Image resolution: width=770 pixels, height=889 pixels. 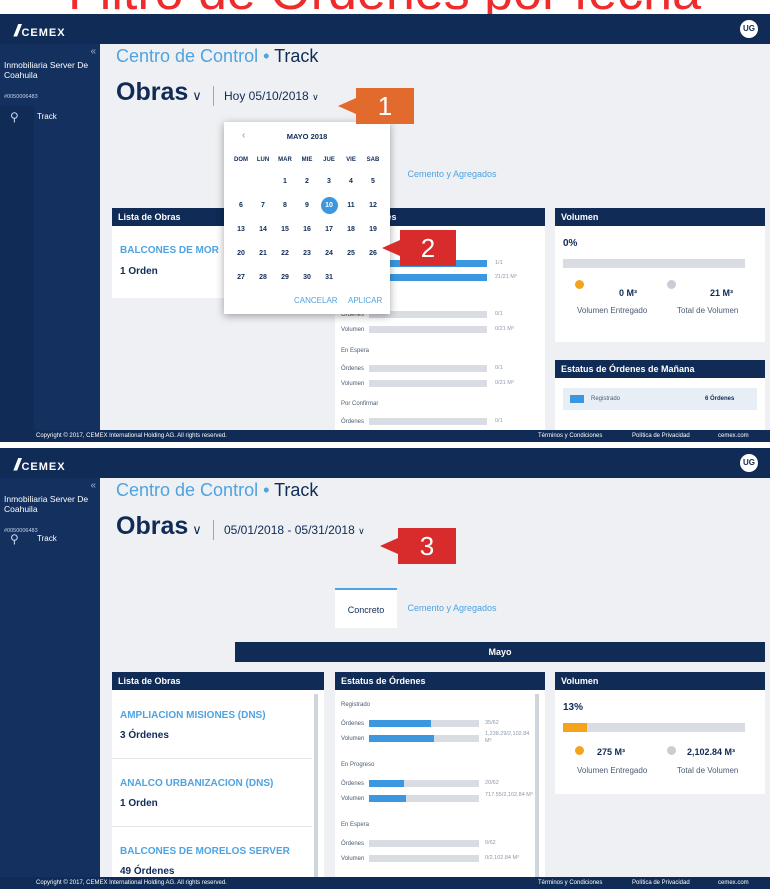 What do you see at coordinates (720, 399) in the screenshot?
I see `manana-count: 6 Órdenes` at bounding box center [720, 399].